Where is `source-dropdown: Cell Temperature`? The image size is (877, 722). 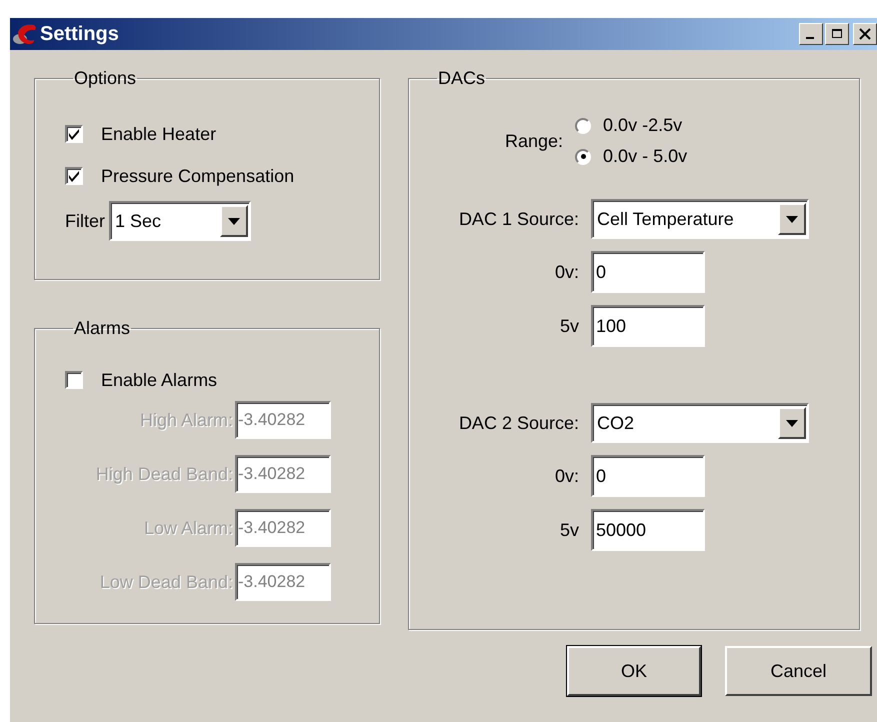
source-dropdown: Cell Temperature is located at coordinates (700, 219).